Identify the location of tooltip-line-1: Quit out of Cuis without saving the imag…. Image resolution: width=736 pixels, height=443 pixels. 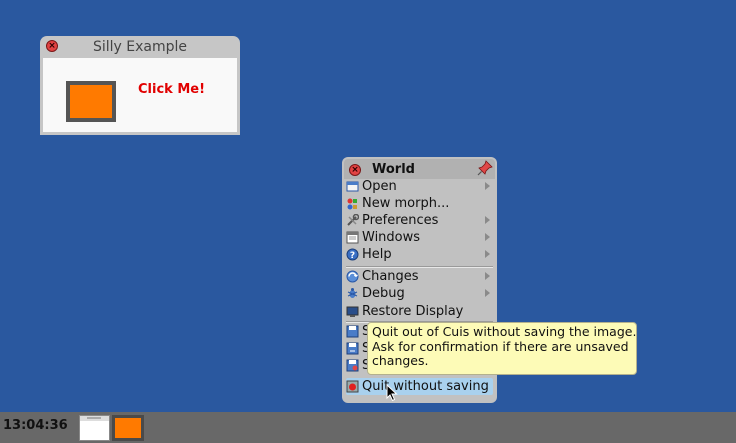
(504, 331).